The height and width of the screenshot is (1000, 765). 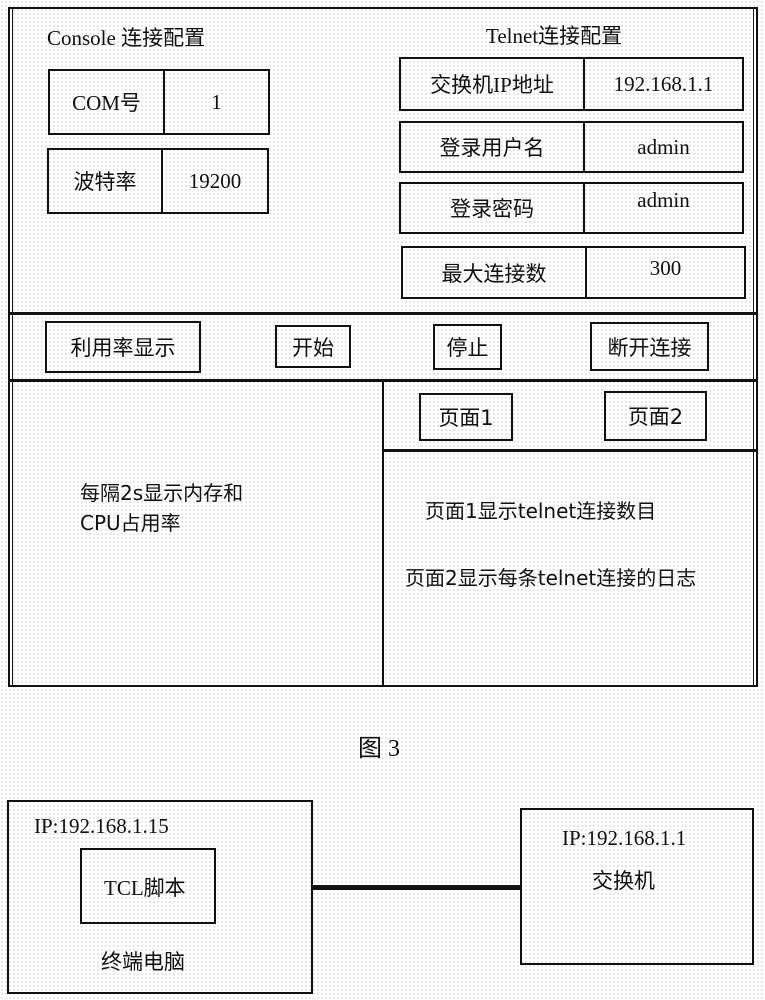 I want to click on login-password-value: admin, so click(x=663, y=208).